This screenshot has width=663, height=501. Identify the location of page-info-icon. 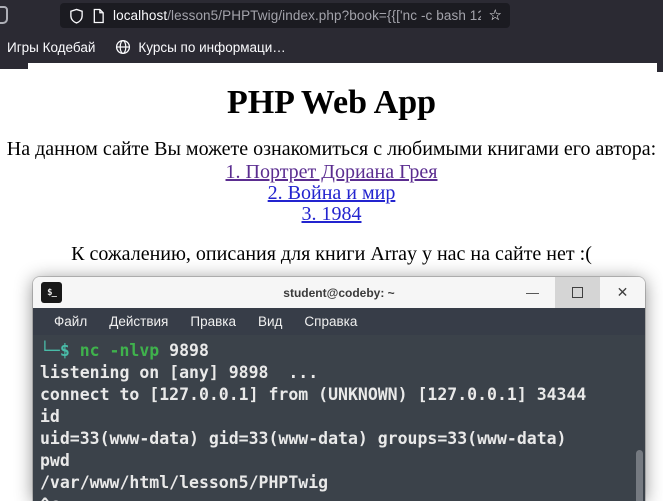
(98, 16).